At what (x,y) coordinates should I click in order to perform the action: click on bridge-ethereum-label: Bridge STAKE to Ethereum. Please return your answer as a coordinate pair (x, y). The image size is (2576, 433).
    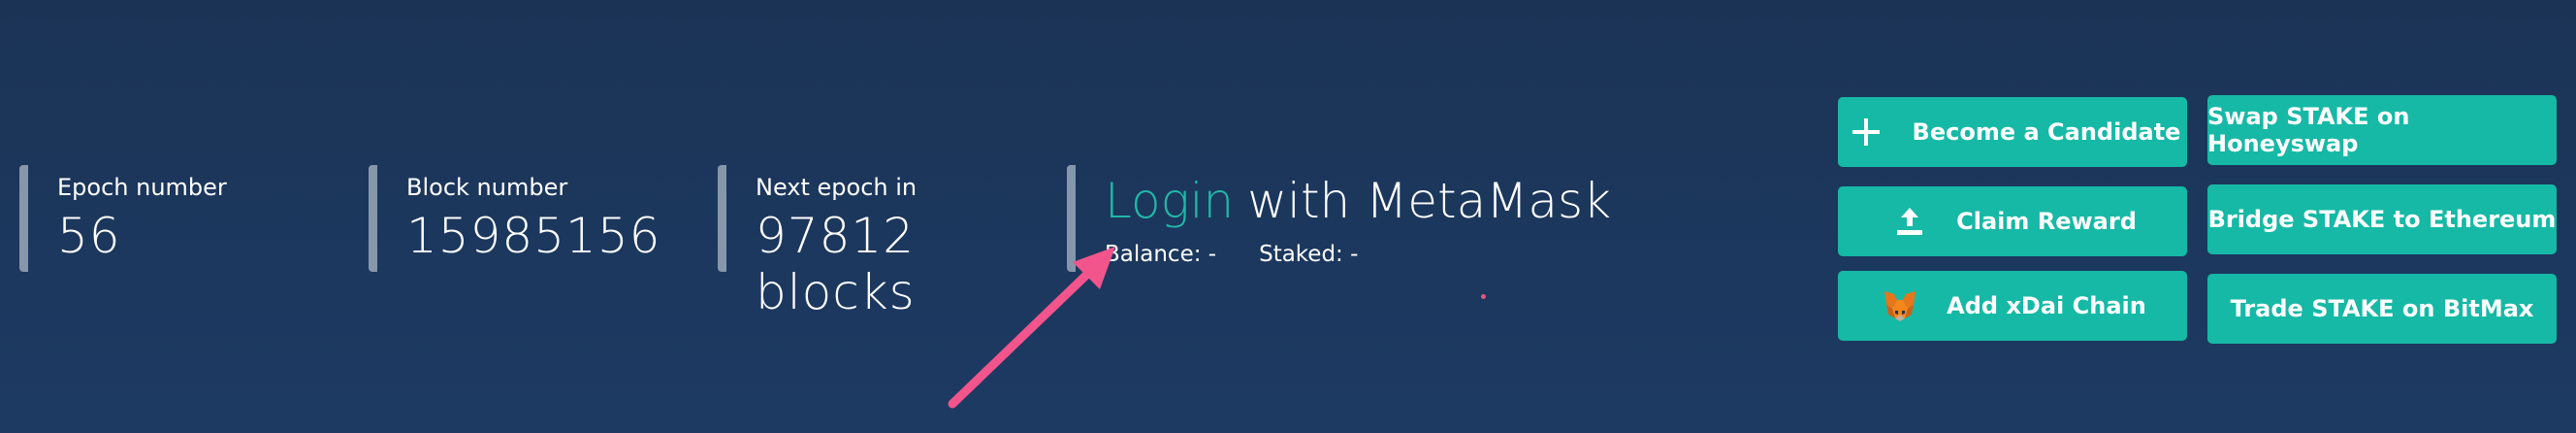
    Looking at the image, I should click on (2382, 219).